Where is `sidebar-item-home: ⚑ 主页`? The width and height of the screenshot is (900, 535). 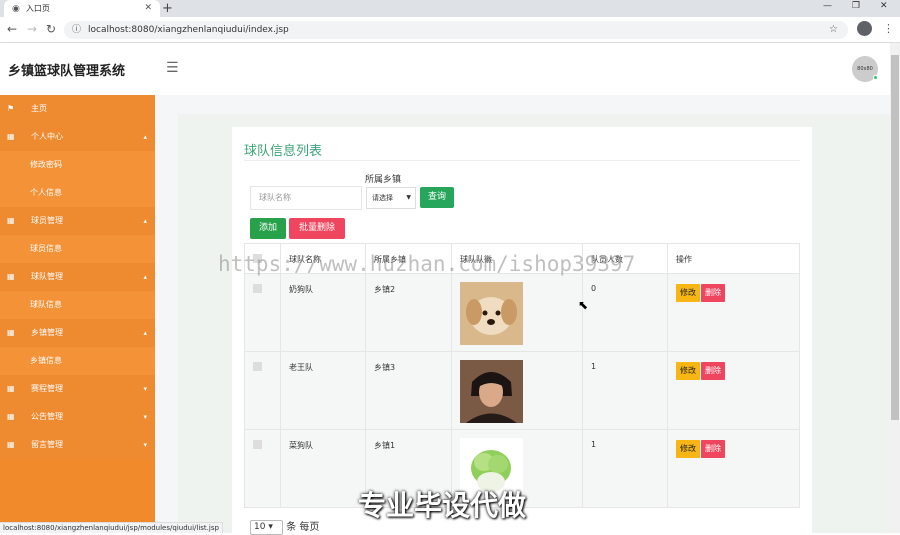 sidebar-item-home: ⚑ 主页 is located at coordinates (77, 109).